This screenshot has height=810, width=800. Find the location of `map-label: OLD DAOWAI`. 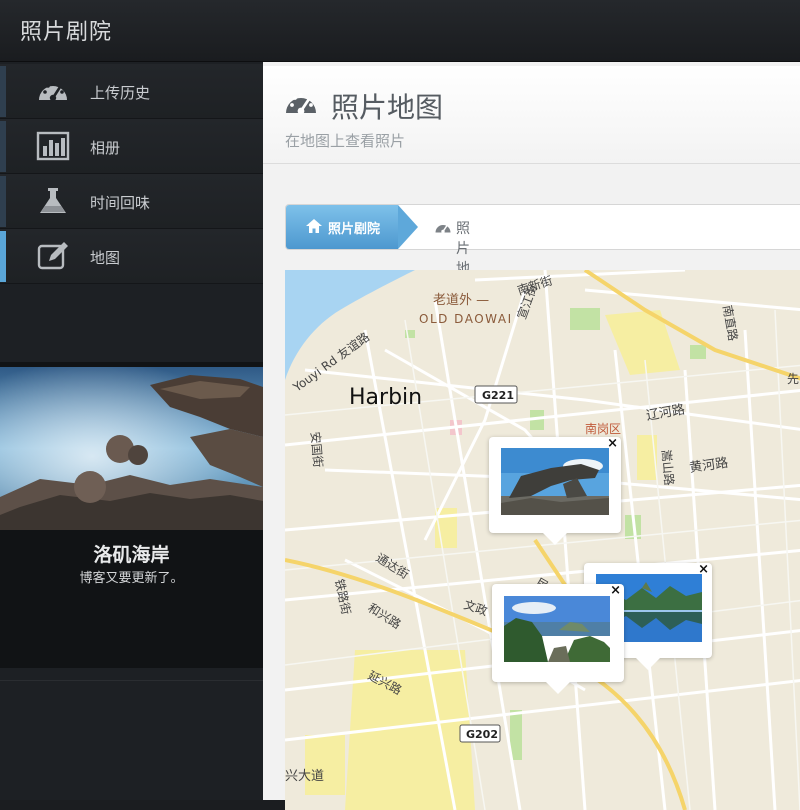

map-label: OLD DAOWAI is located at coordinates (466, 319).